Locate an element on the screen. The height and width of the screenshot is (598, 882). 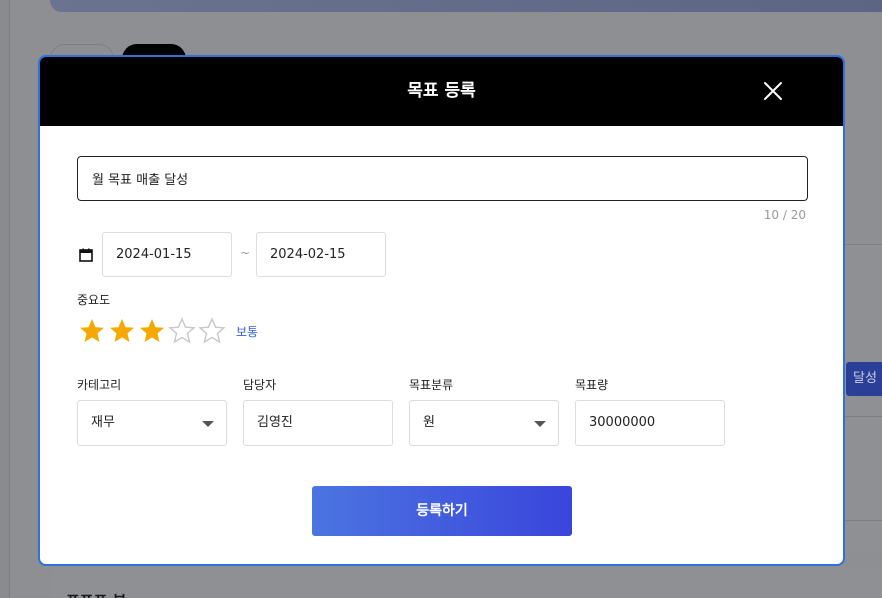
owner-value: 김영진 is located at coordinates (275, 422).